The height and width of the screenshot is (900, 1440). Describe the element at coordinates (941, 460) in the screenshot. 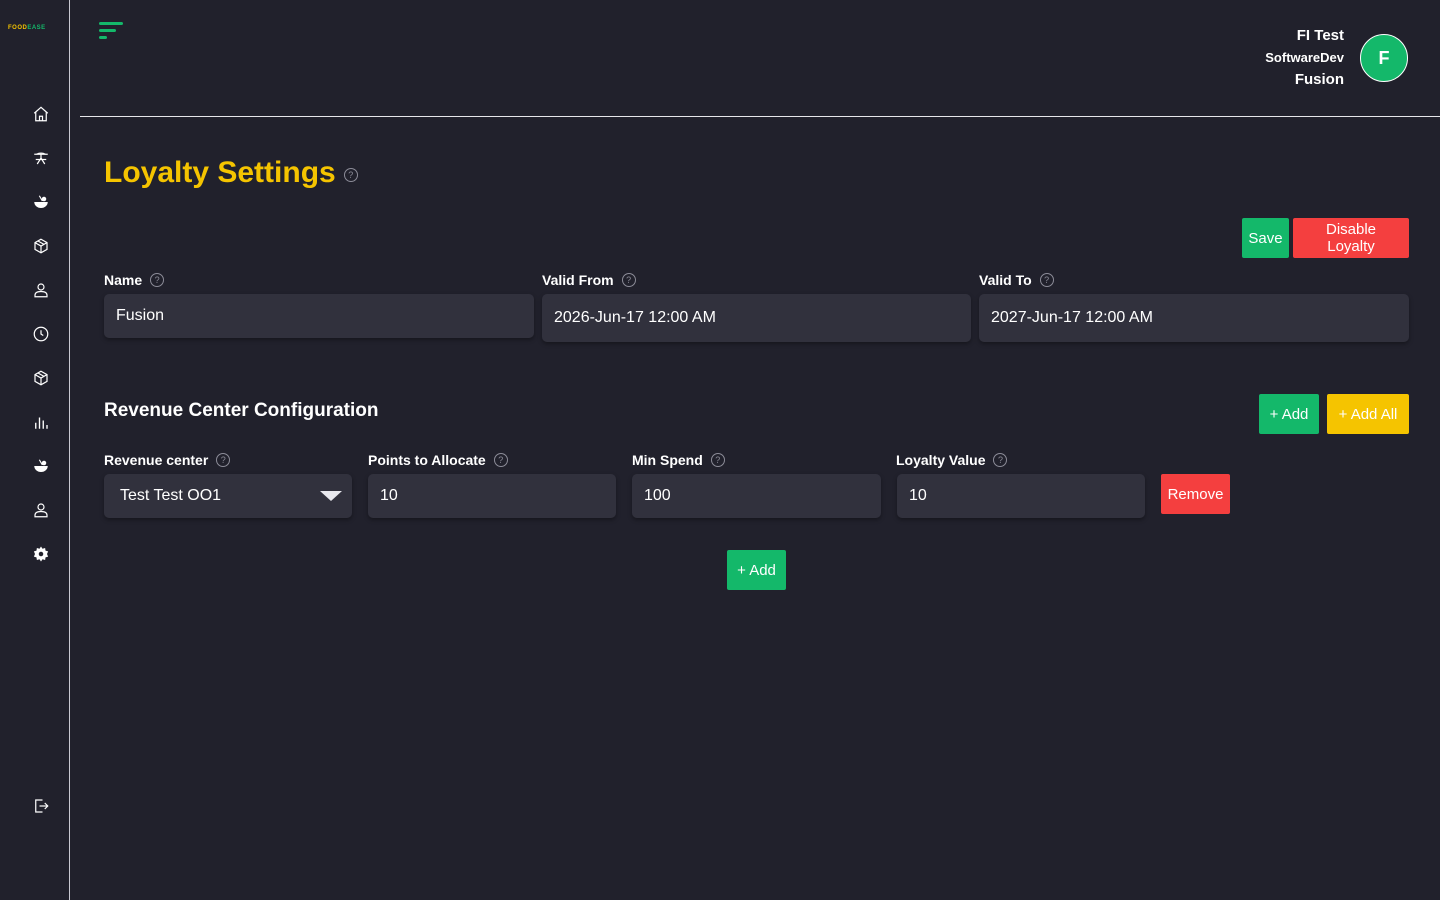

I see `loyalty-value-label-text: Loyalty Value` at that location.